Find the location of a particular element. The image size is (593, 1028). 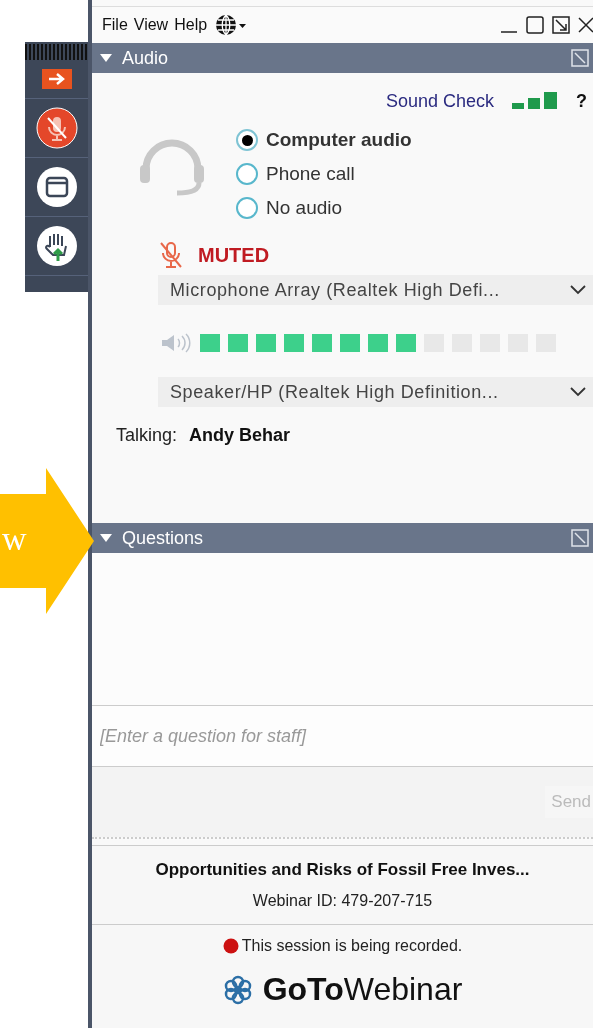

product-logo: GoToWebinar is located at coordinates (362, 989).